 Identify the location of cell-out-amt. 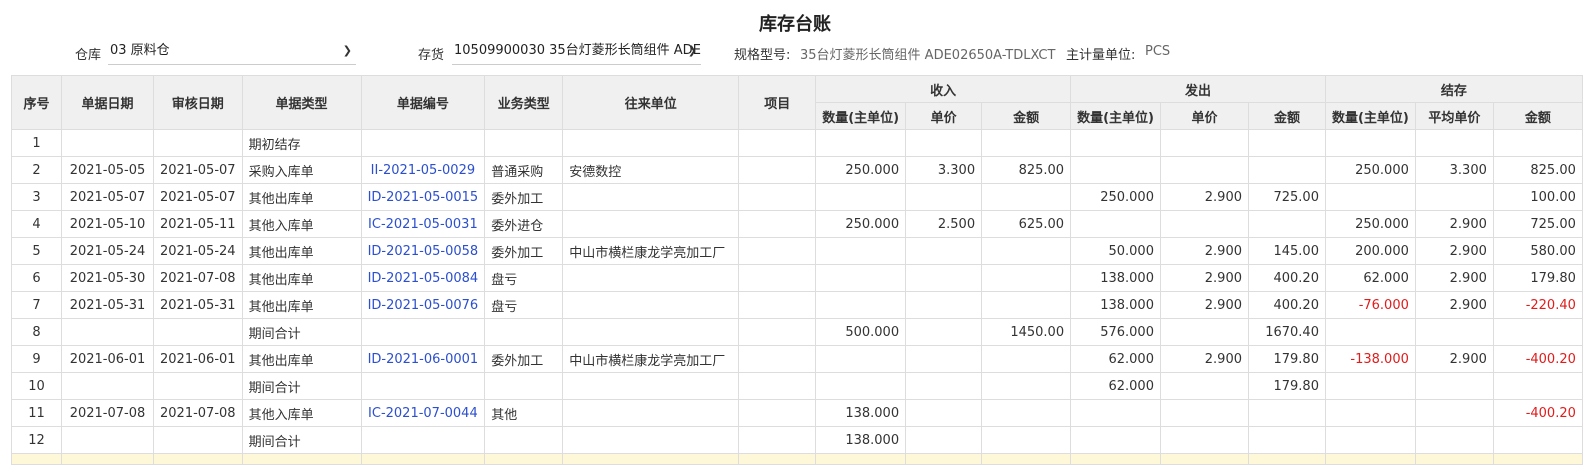
(1286, 143).